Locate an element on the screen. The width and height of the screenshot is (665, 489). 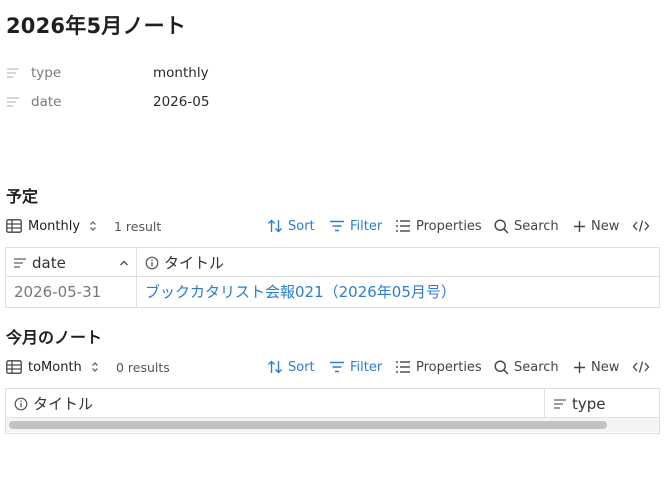
cell-title-link: ブックカタリスト会報021（2026年05月号） is located at coordinates (300, 291).